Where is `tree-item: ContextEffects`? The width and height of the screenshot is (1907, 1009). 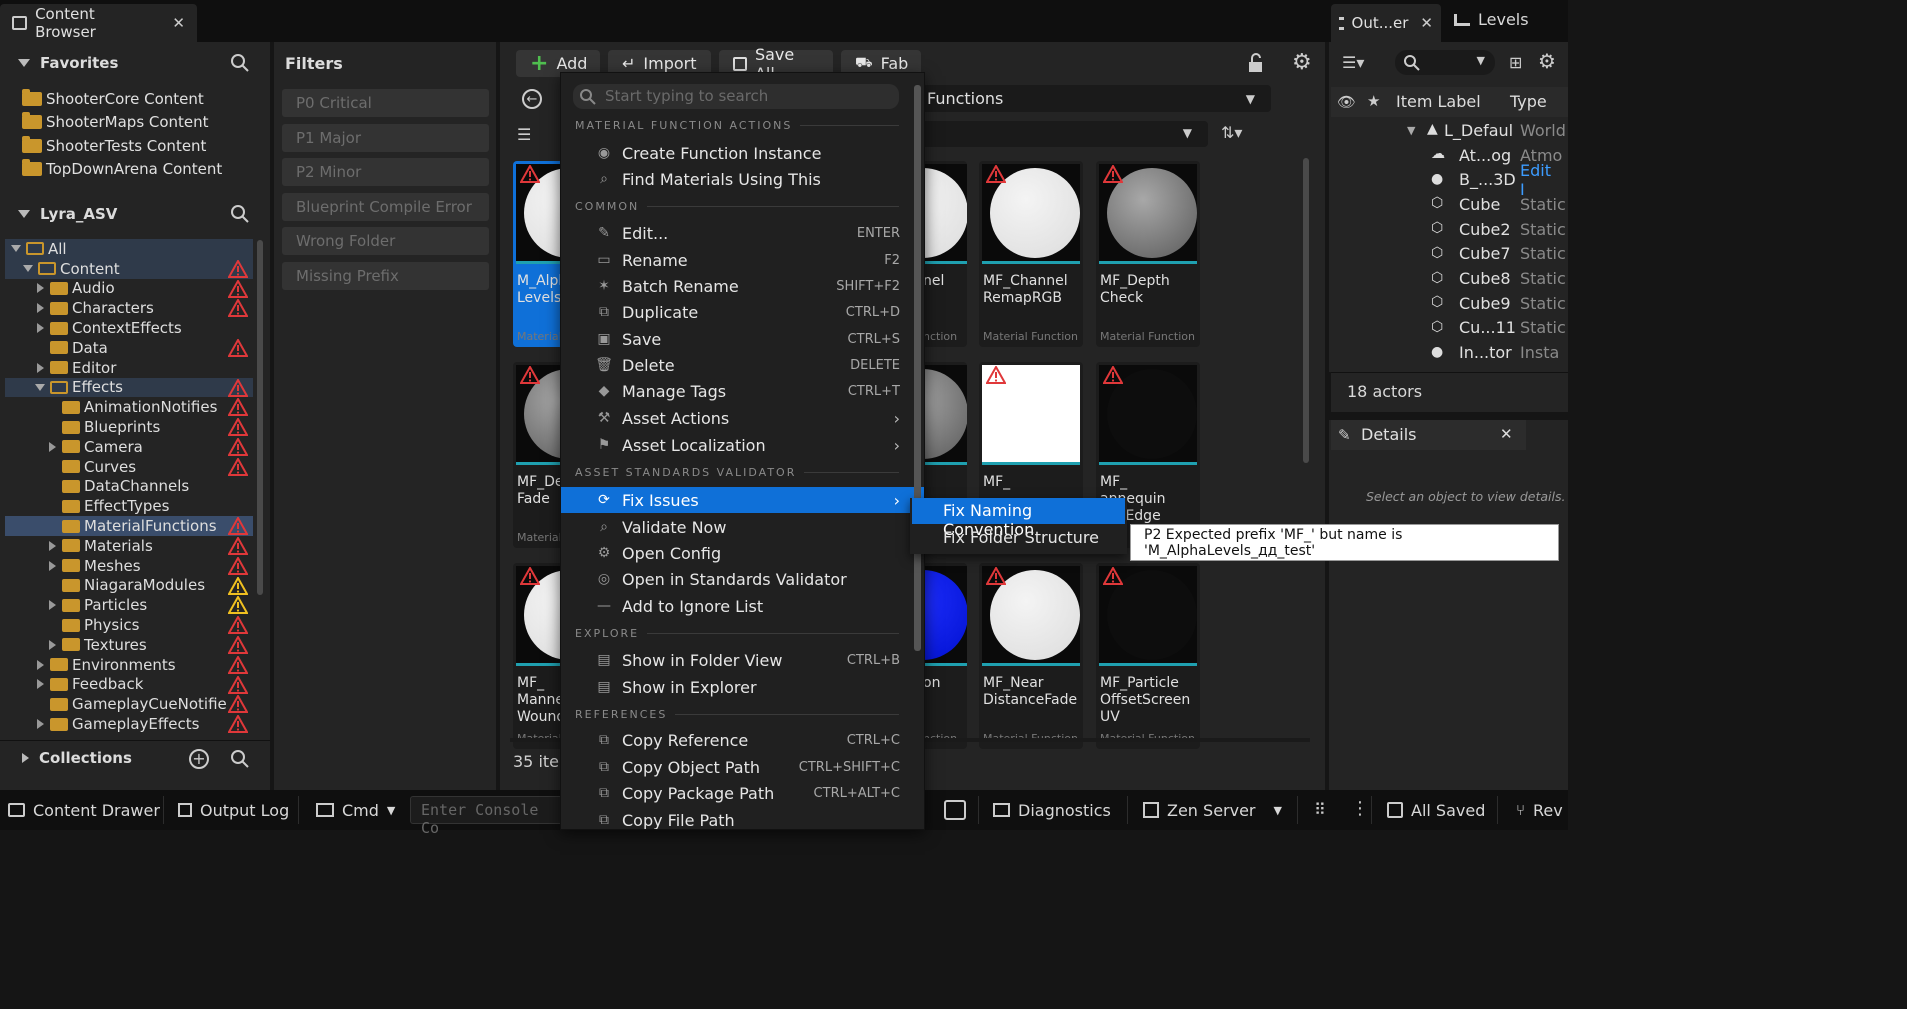 tree-item: ContextEffects is located at coordinates (129, 328).